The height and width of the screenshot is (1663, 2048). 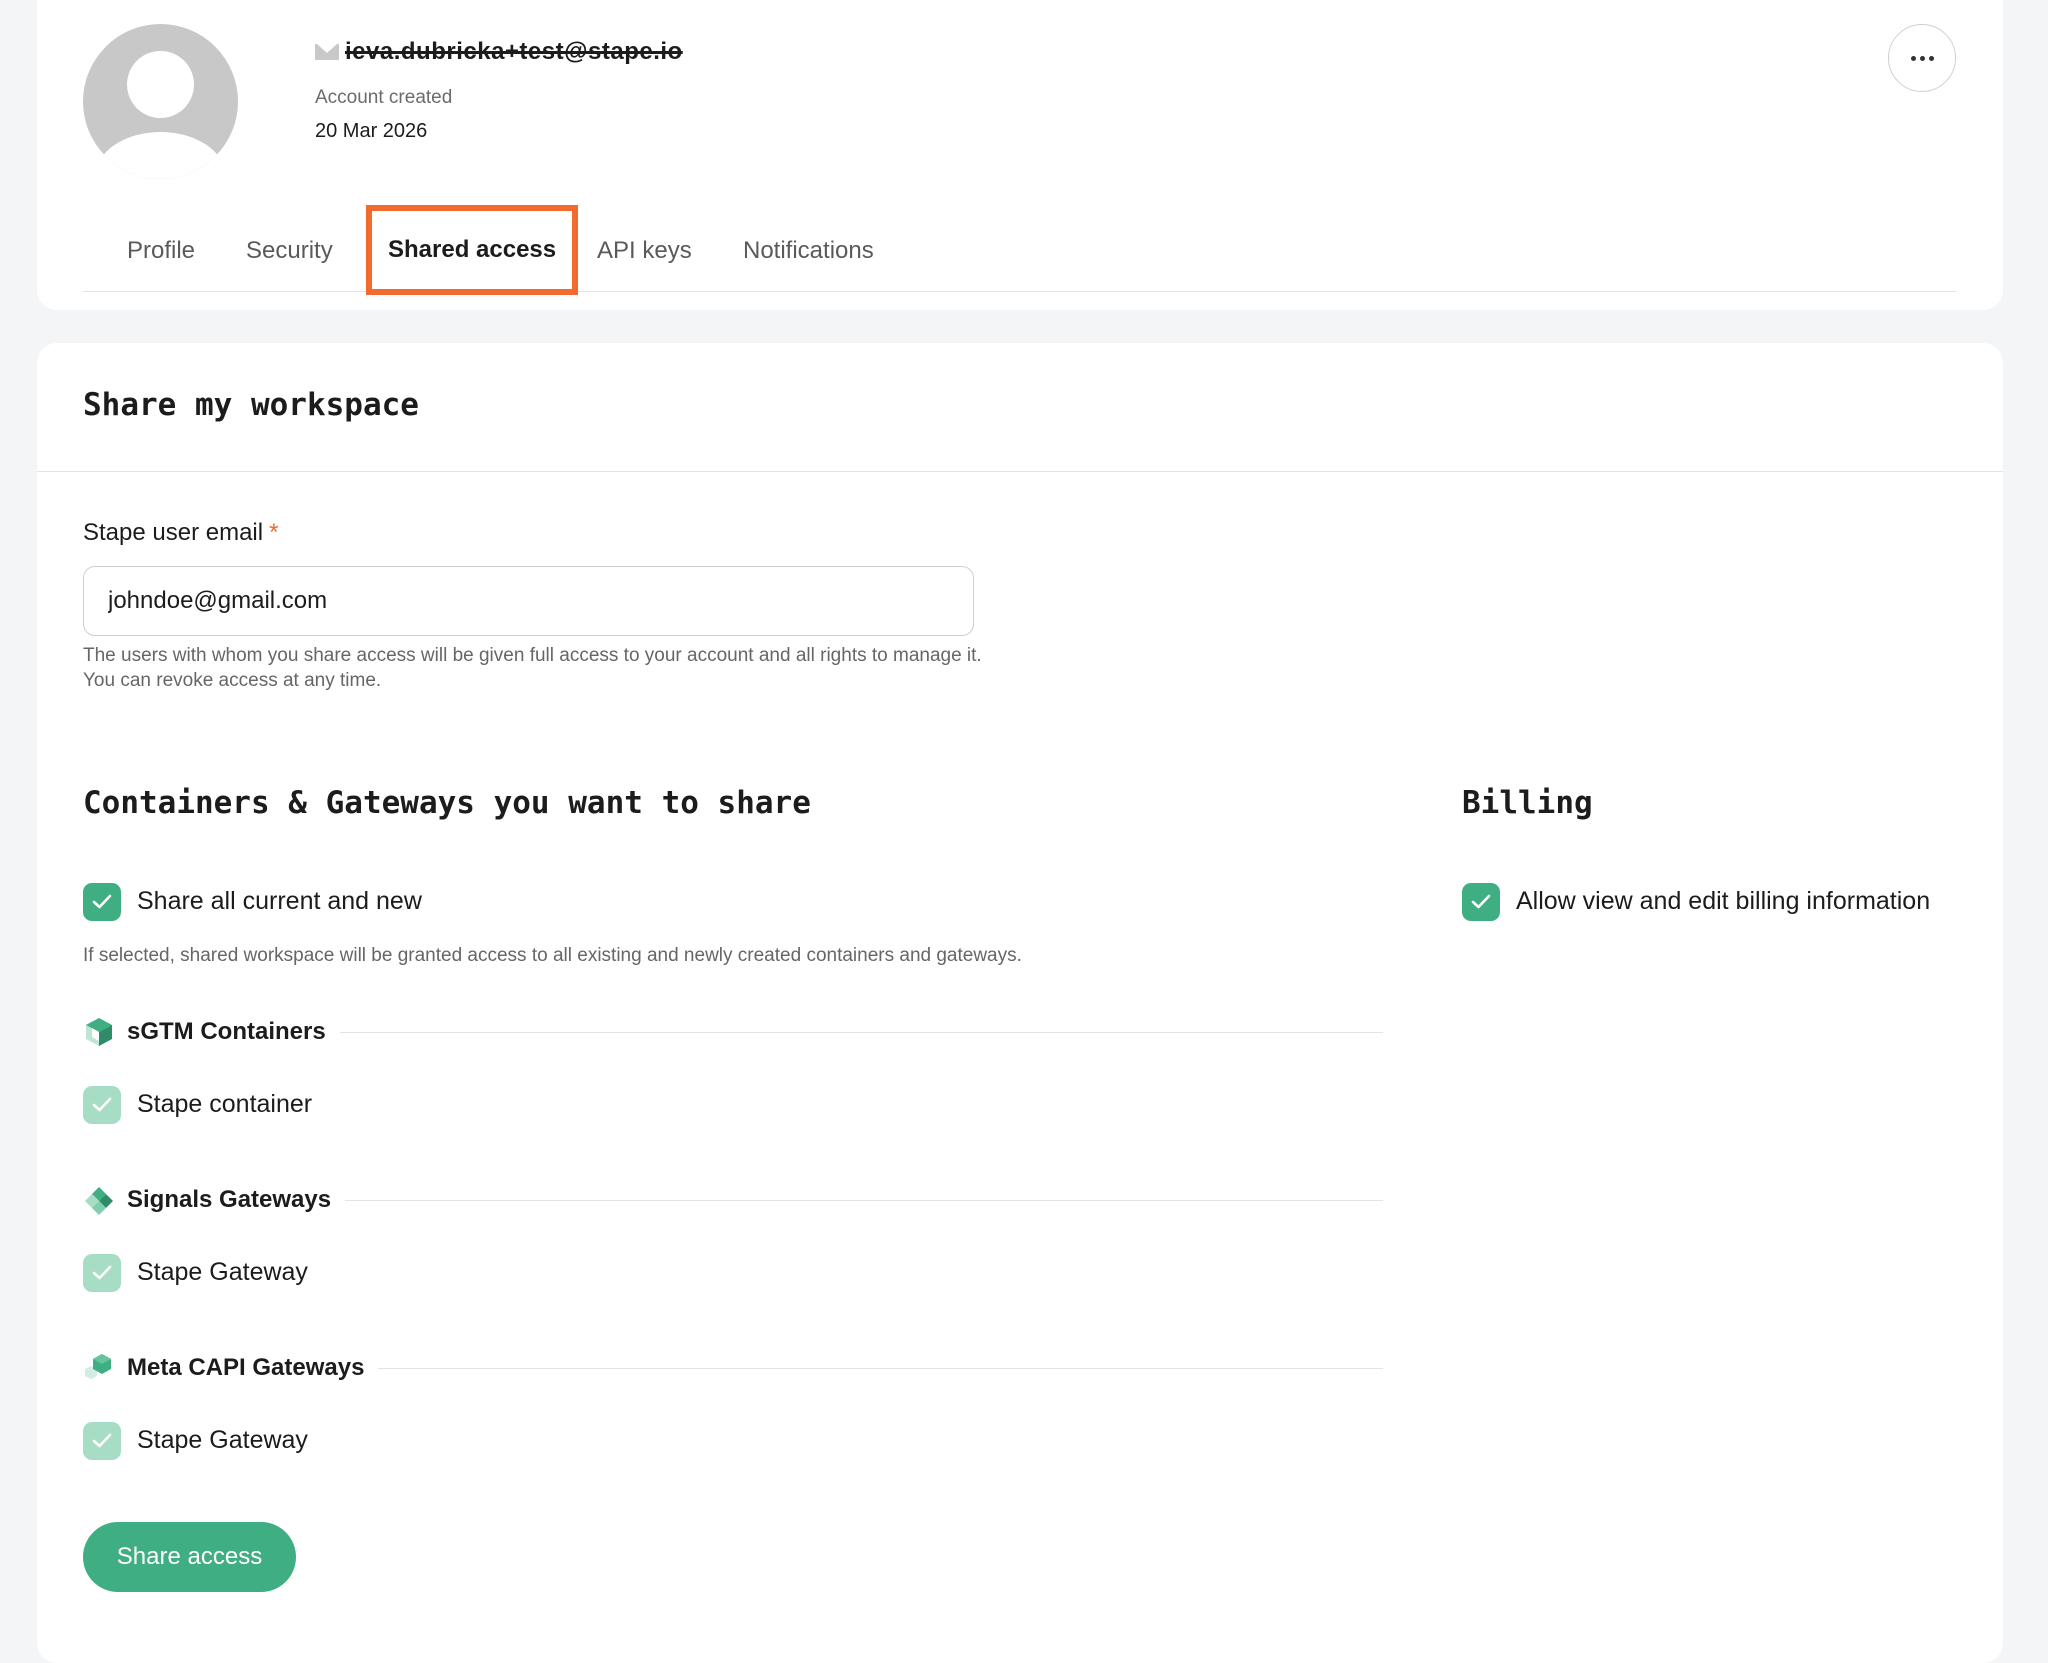 I want to click on share-access-button: Share access, so click(x=189, y=1557).